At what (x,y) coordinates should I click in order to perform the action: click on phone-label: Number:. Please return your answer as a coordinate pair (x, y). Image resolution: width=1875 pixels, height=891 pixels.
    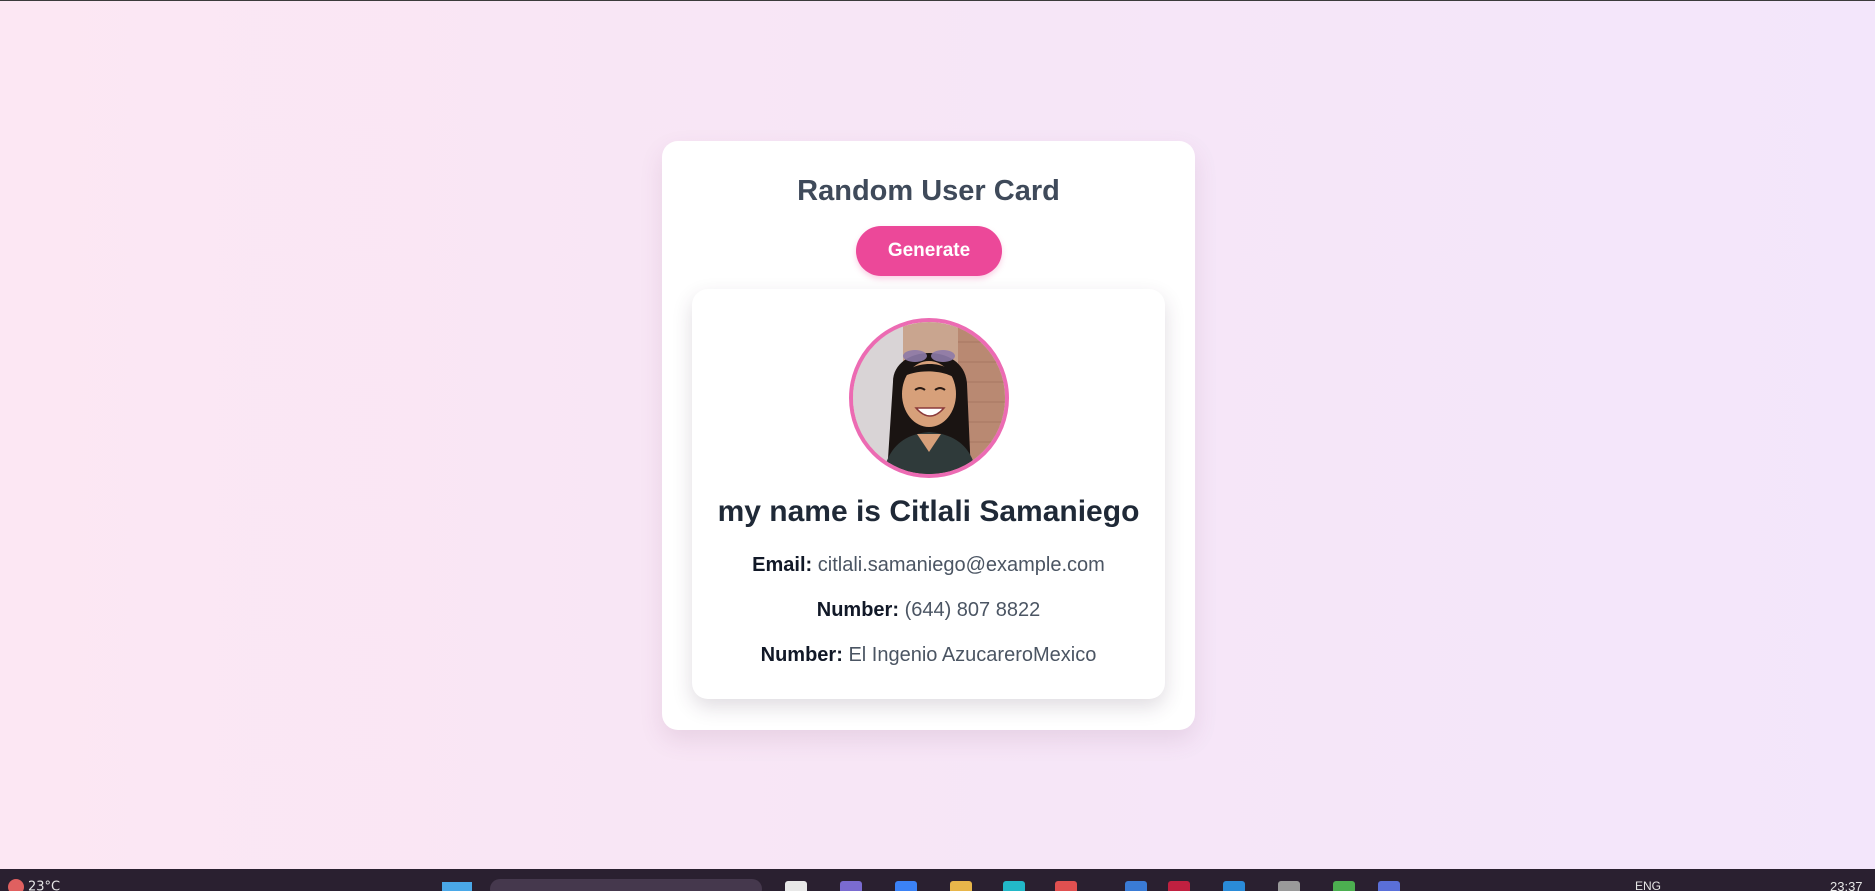
    Looking at the image, I should click on (857, 610).